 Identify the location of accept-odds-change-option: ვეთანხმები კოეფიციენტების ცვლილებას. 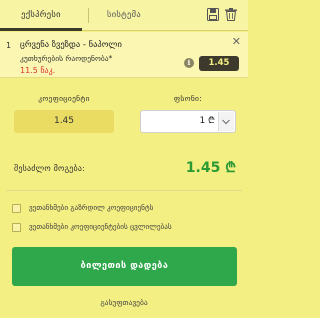
(127, 228).